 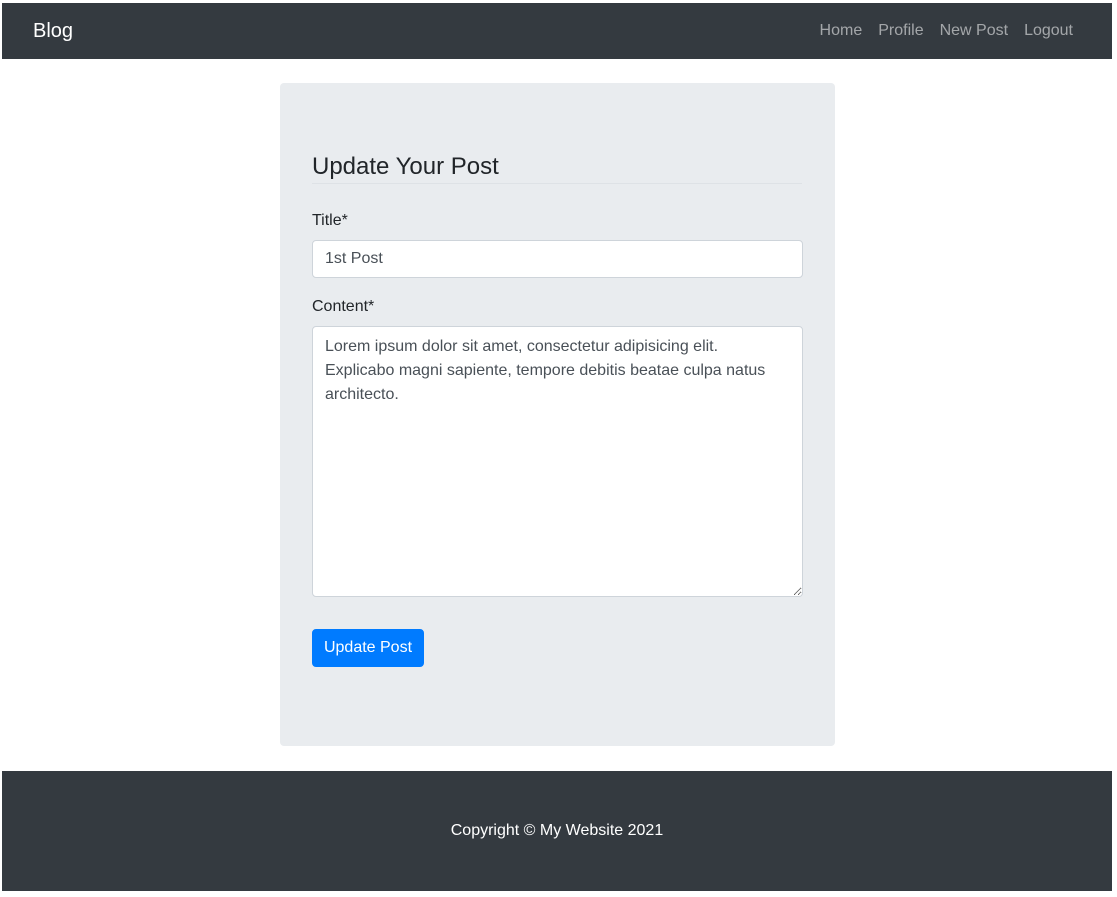 I want to click on update-post-button: Update Post, so click(x=368, y=648).